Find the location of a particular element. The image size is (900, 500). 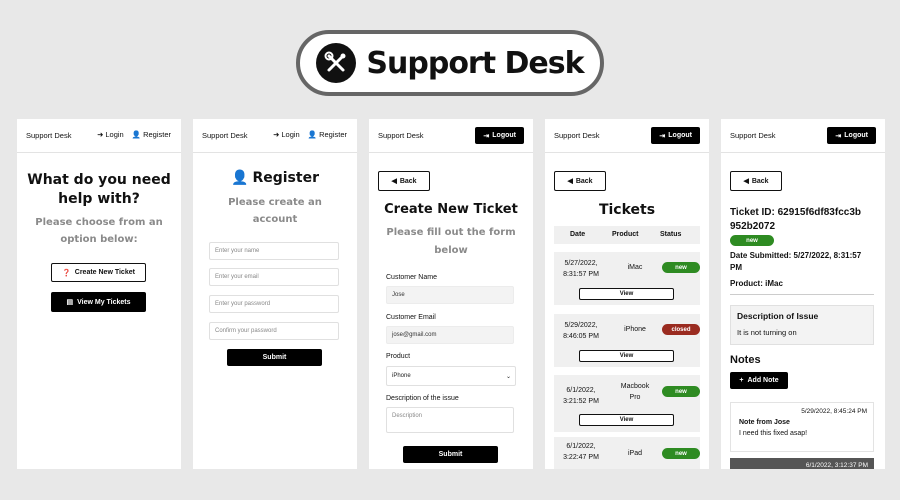

ticket-date: 5/27/2022, 8:31:57 PM is located at coordinates (581, 269).